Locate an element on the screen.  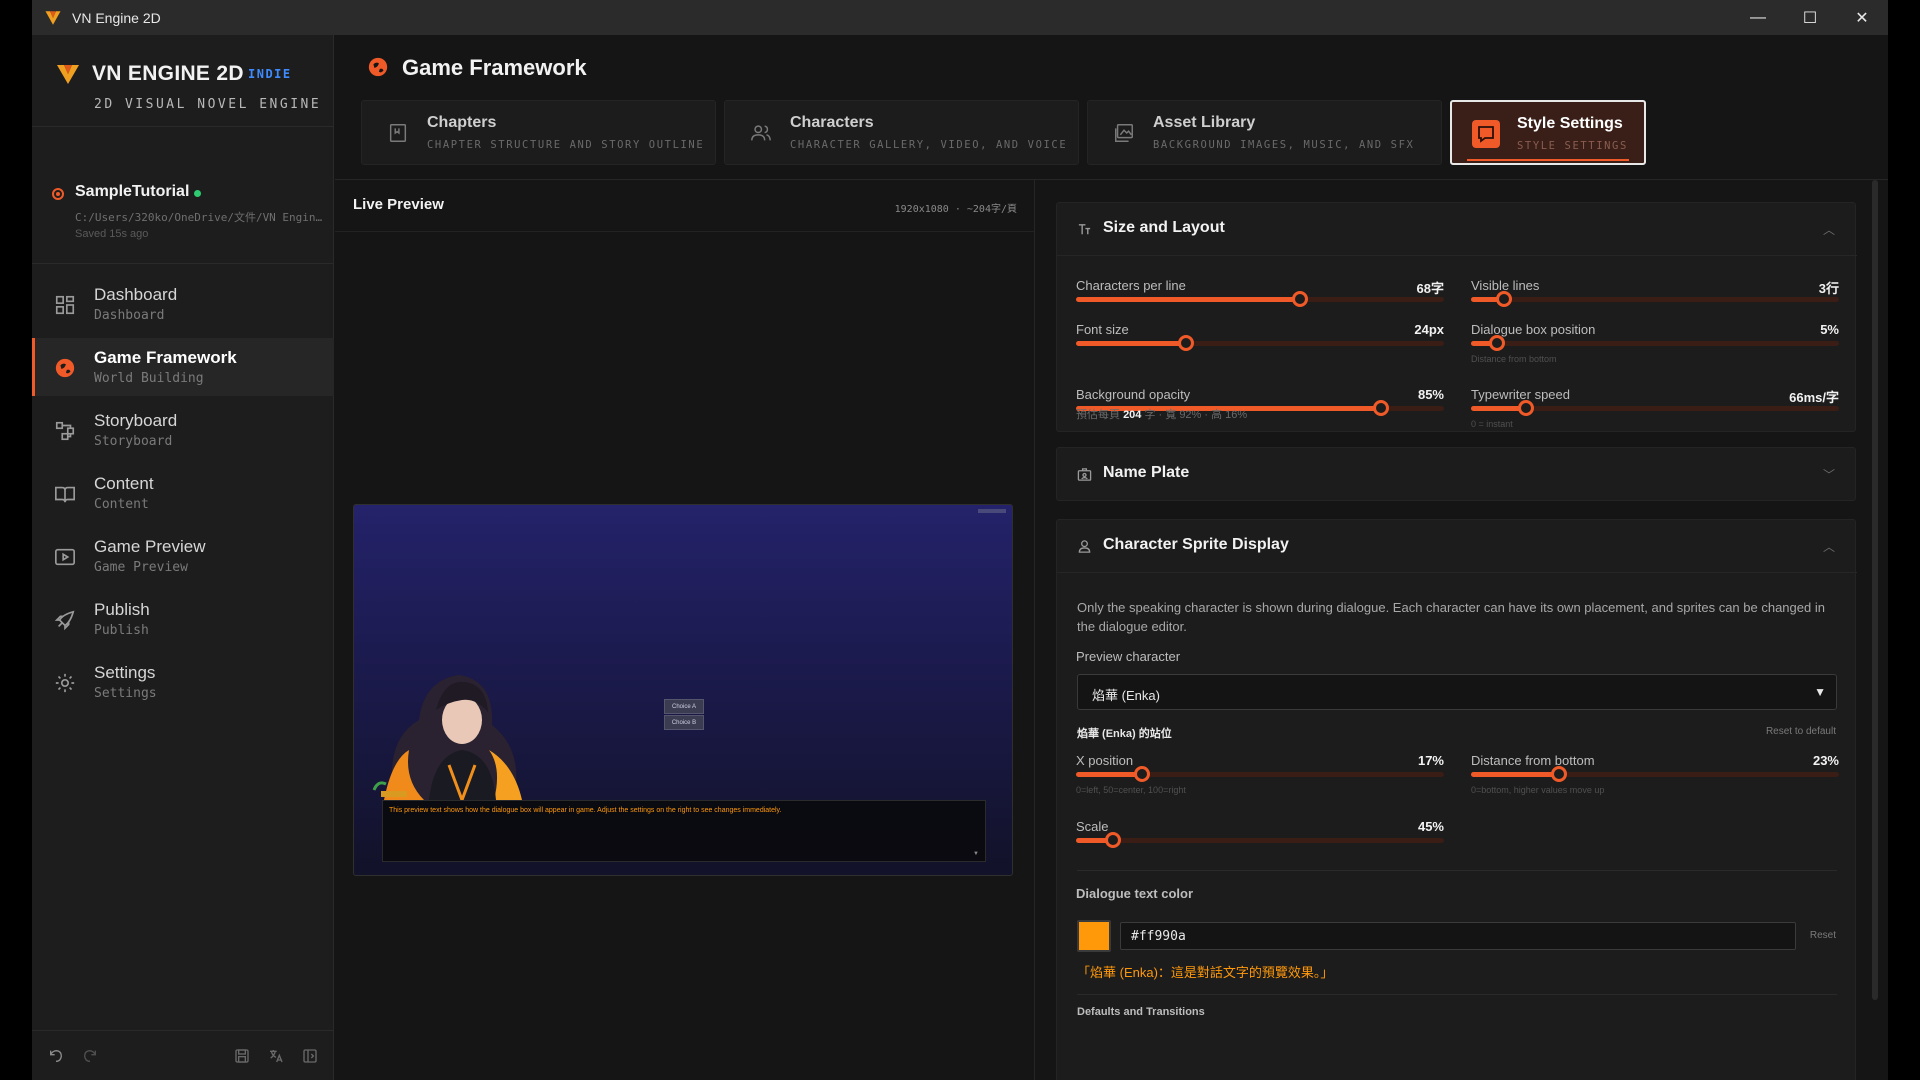
storyboard-icon is located at coordinates (65, 431).